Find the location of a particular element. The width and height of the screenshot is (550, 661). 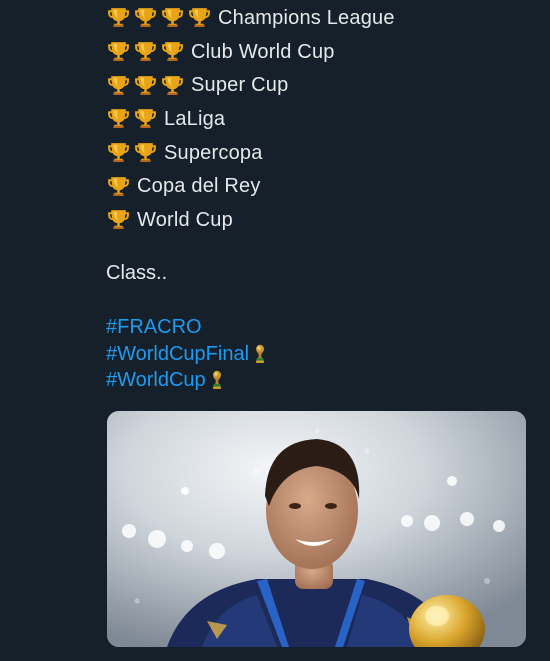

competition-label: World Cup is located at coordinates (185, 219).